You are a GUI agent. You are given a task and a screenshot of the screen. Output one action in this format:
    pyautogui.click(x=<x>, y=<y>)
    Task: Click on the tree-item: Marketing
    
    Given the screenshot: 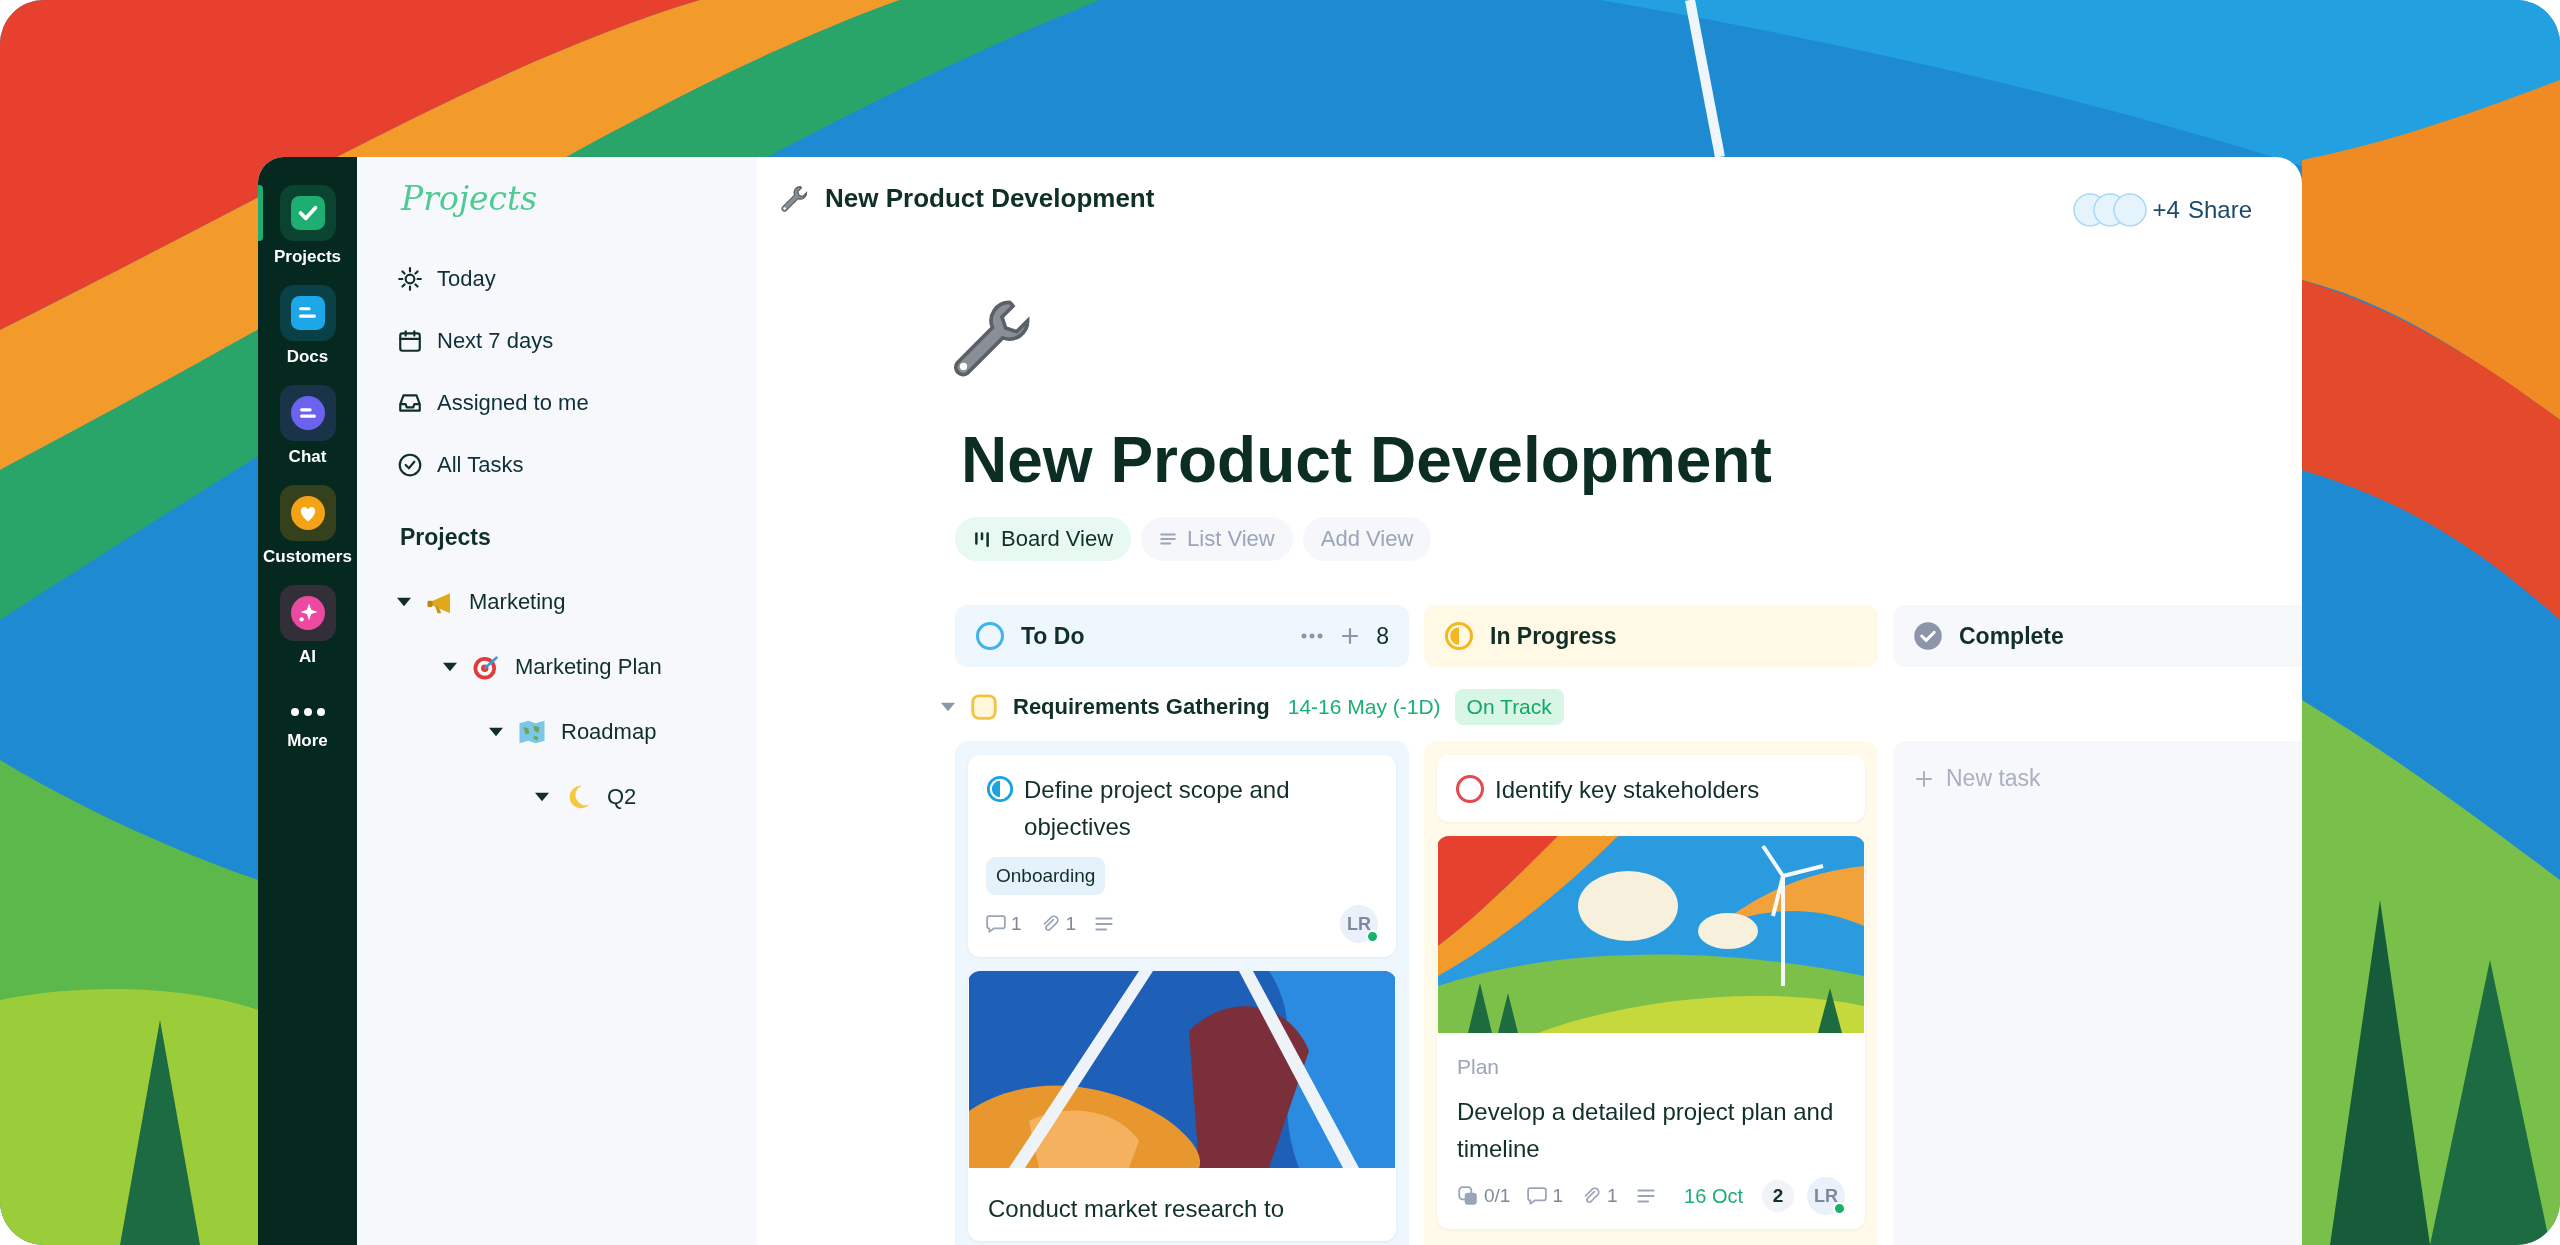 What is the action you would take?
    pyautogui.click(x=577, y=601)
    